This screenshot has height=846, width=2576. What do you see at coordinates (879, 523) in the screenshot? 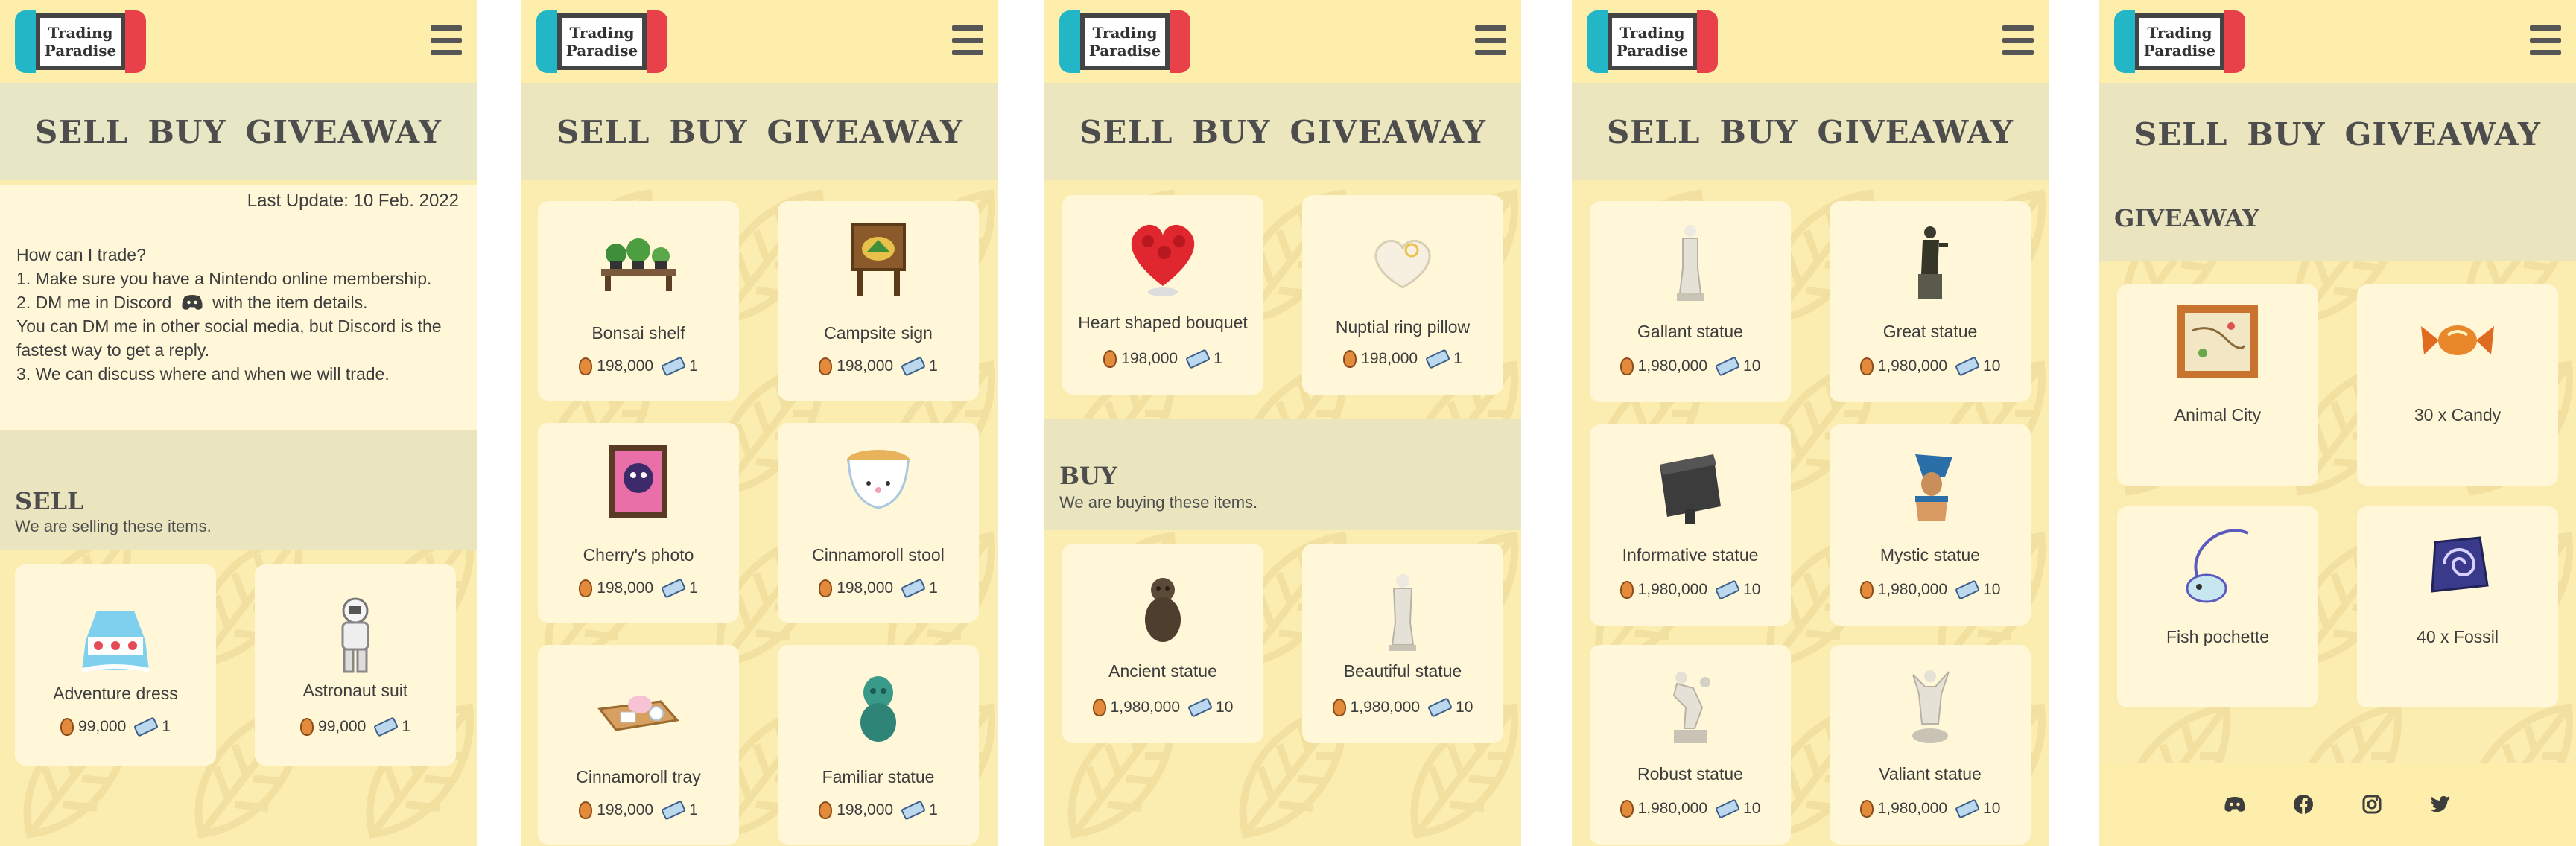
I see `item-card: Cinnamoroll stool 198,000 1` at bounding box center [879, 523].